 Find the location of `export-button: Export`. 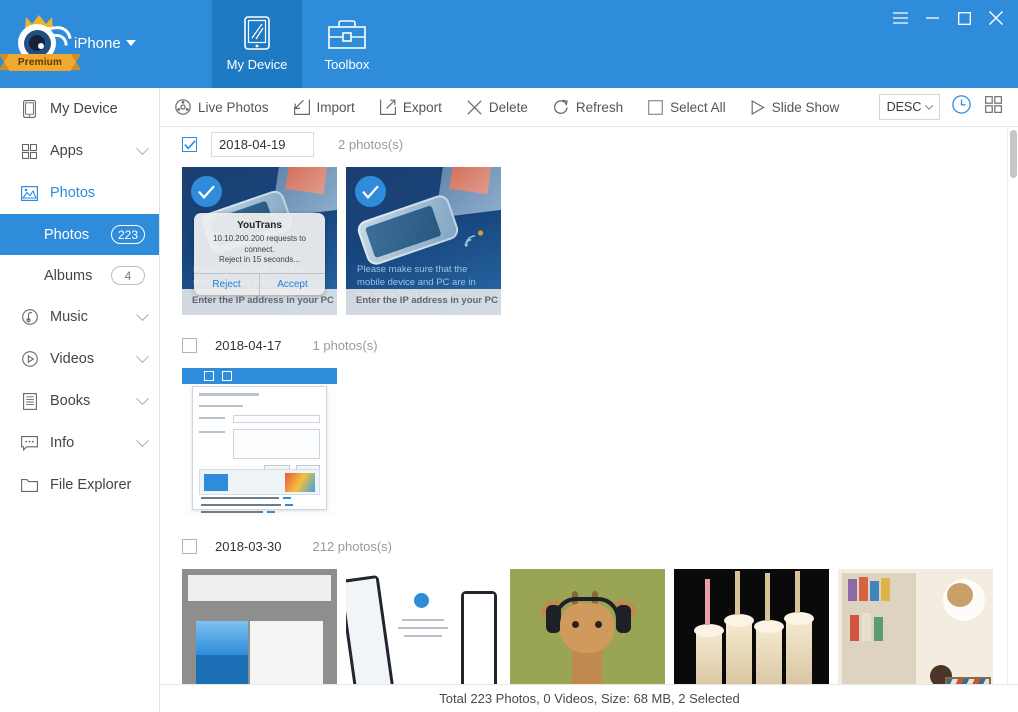

export-button: Export is located at coordinates (411, 107).